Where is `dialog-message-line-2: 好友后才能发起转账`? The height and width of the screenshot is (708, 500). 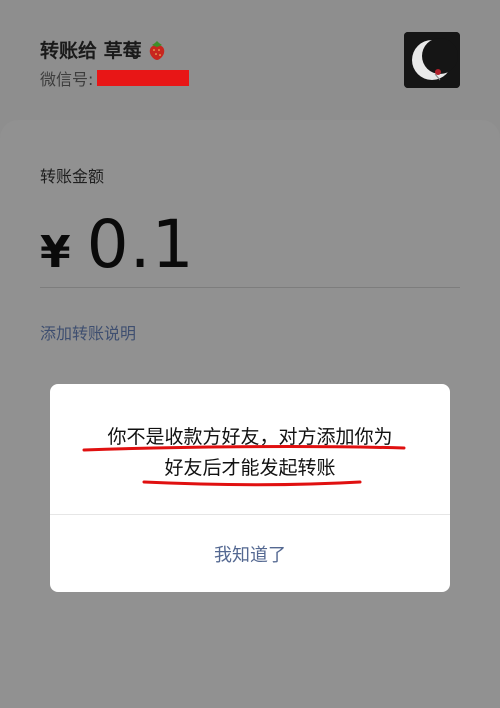
dialog-message-line-2: 好友后才能发起转账 is located at coordinates (250, 468).